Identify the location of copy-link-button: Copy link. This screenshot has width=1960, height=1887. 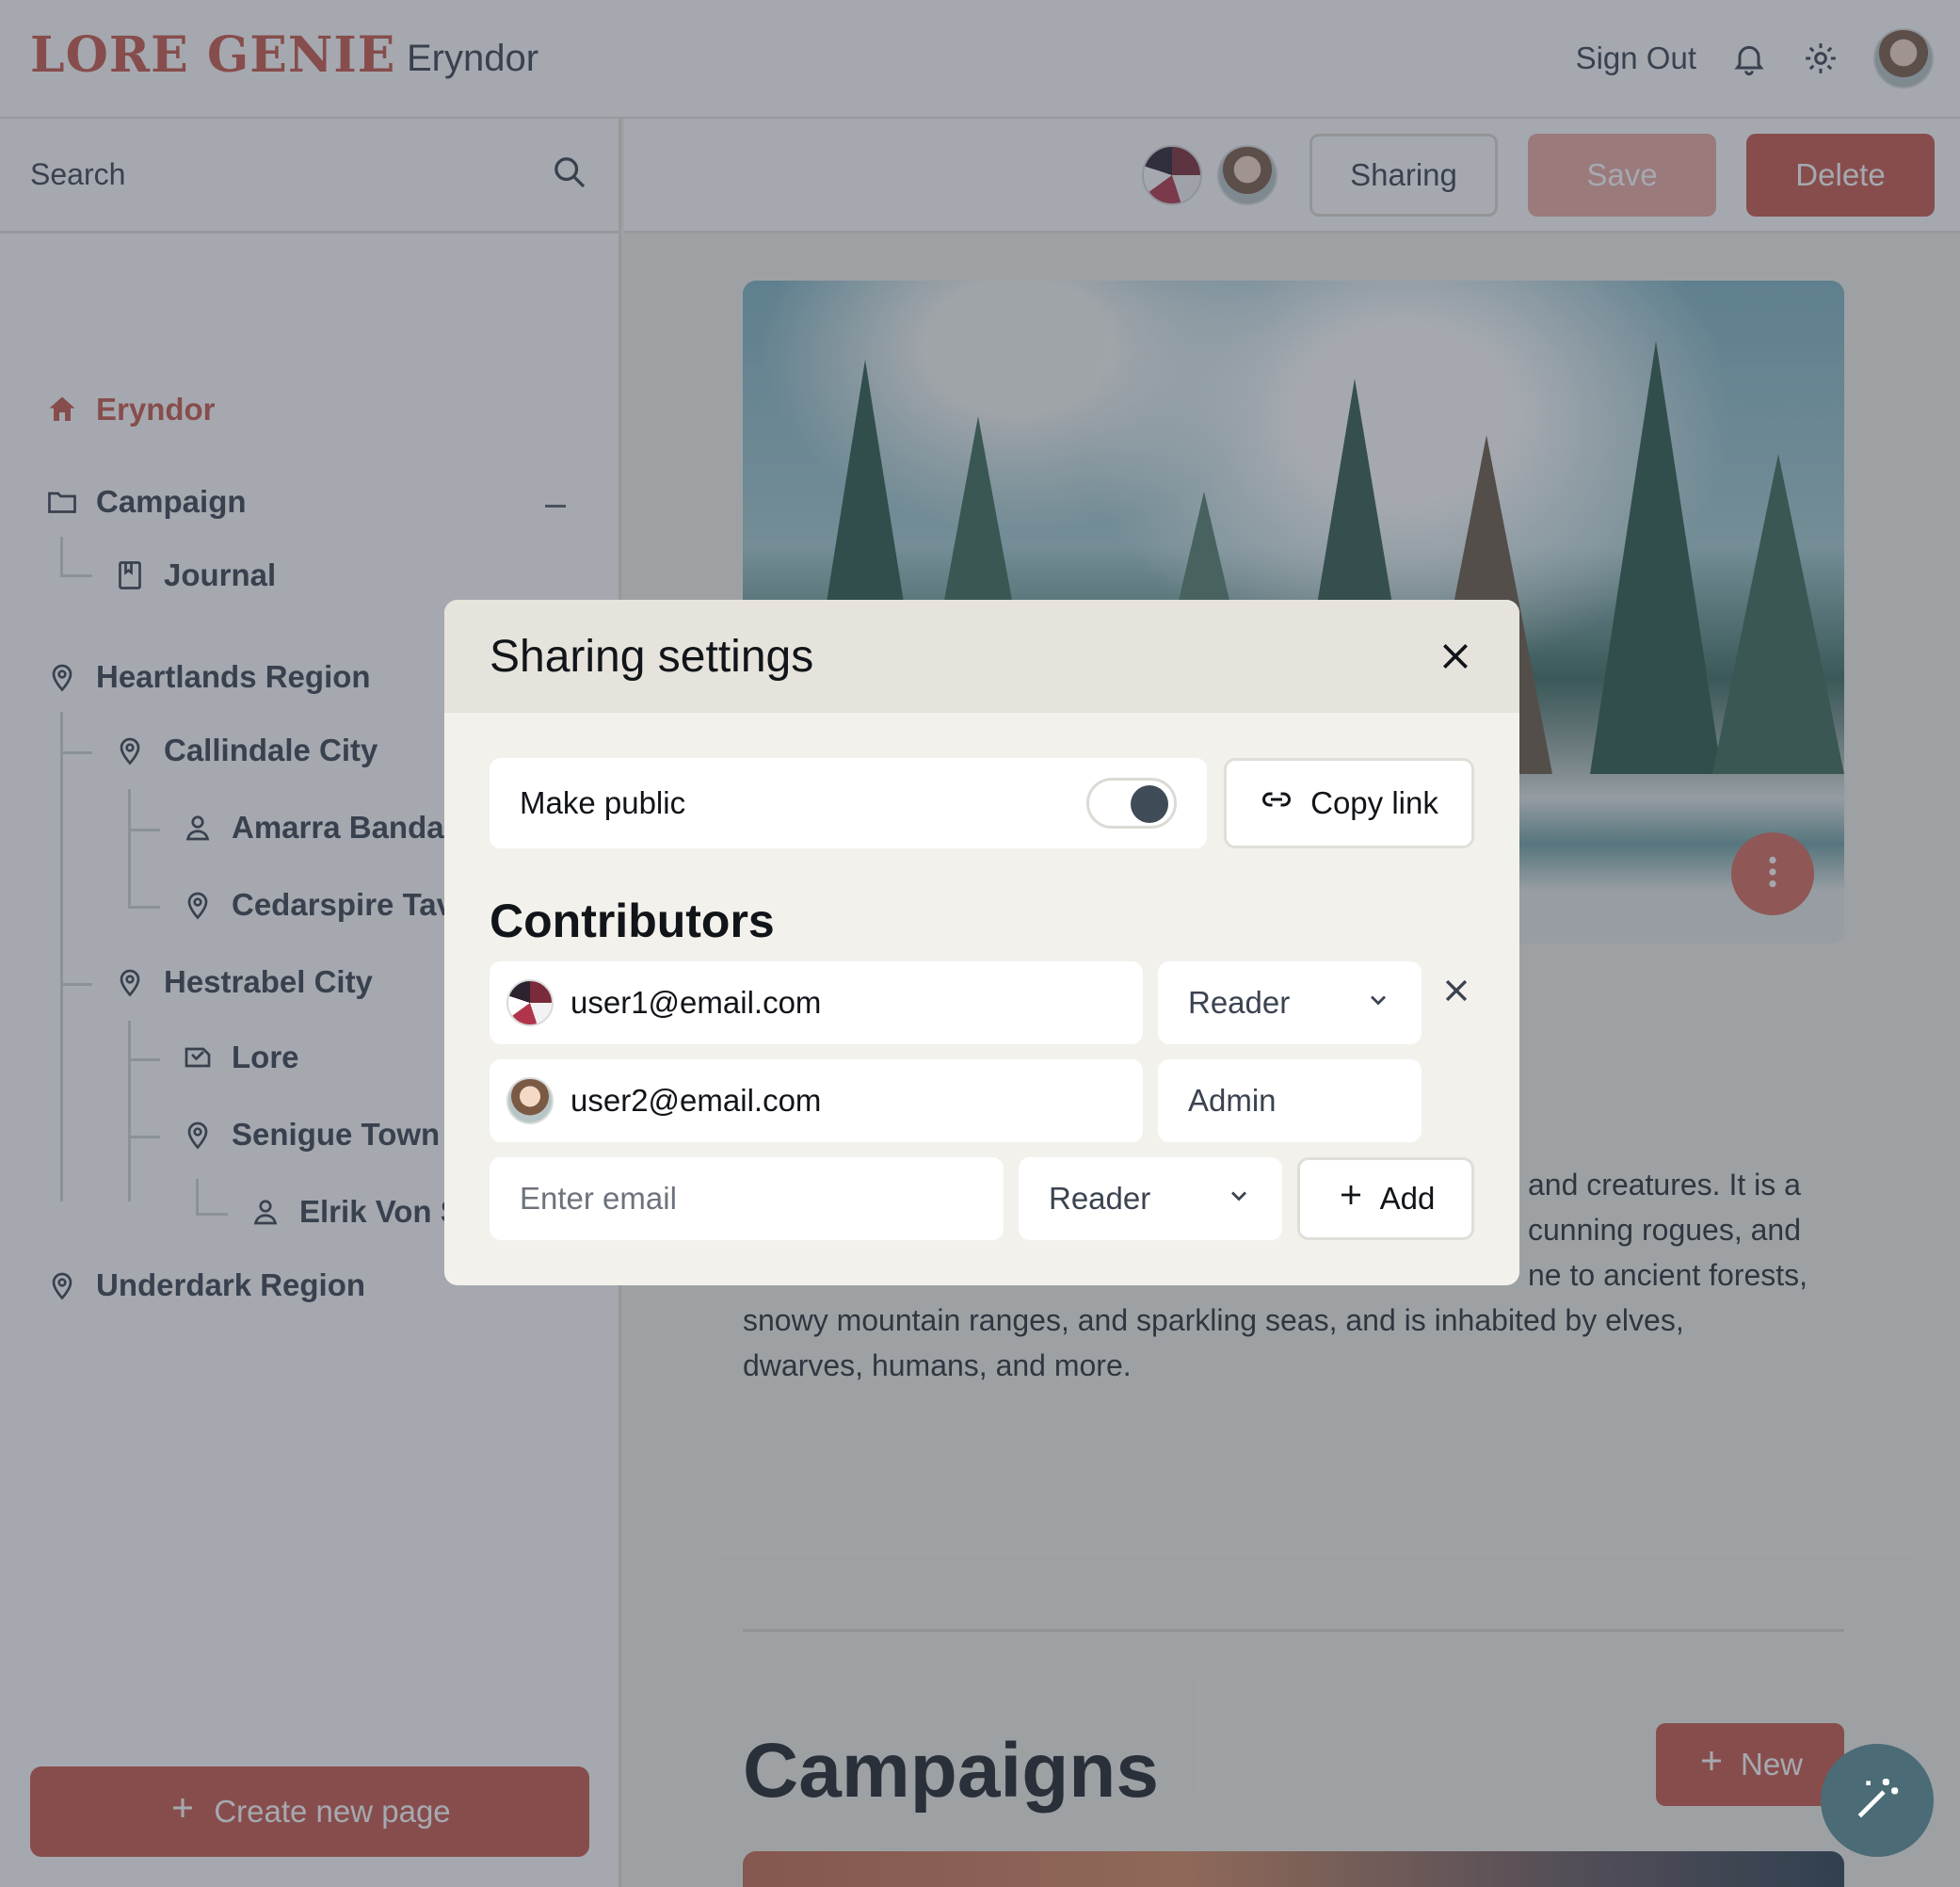
(1349, 803).